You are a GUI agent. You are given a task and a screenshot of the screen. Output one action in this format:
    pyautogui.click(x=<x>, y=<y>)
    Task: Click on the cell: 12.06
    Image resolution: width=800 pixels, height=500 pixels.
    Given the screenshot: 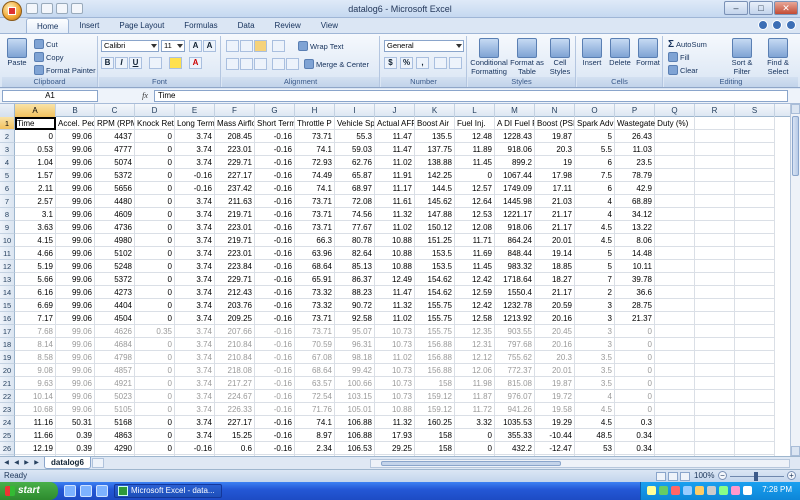 What is the action you would take?
    pyautogui.click(x=475, y=370)
    